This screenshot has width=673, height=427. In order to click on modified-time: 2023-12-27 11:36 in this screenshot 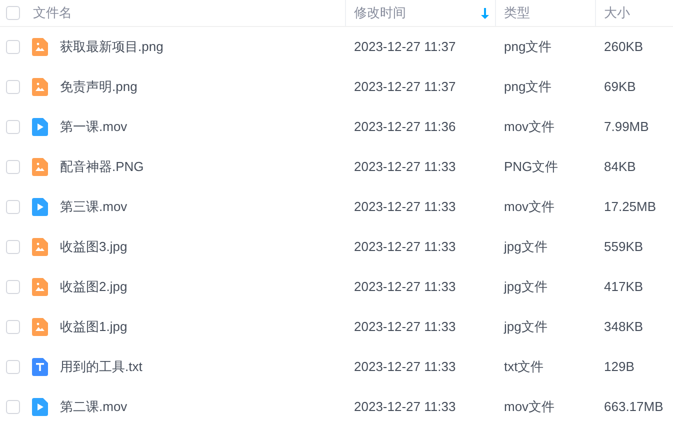, I will do `click(405, 126)`.